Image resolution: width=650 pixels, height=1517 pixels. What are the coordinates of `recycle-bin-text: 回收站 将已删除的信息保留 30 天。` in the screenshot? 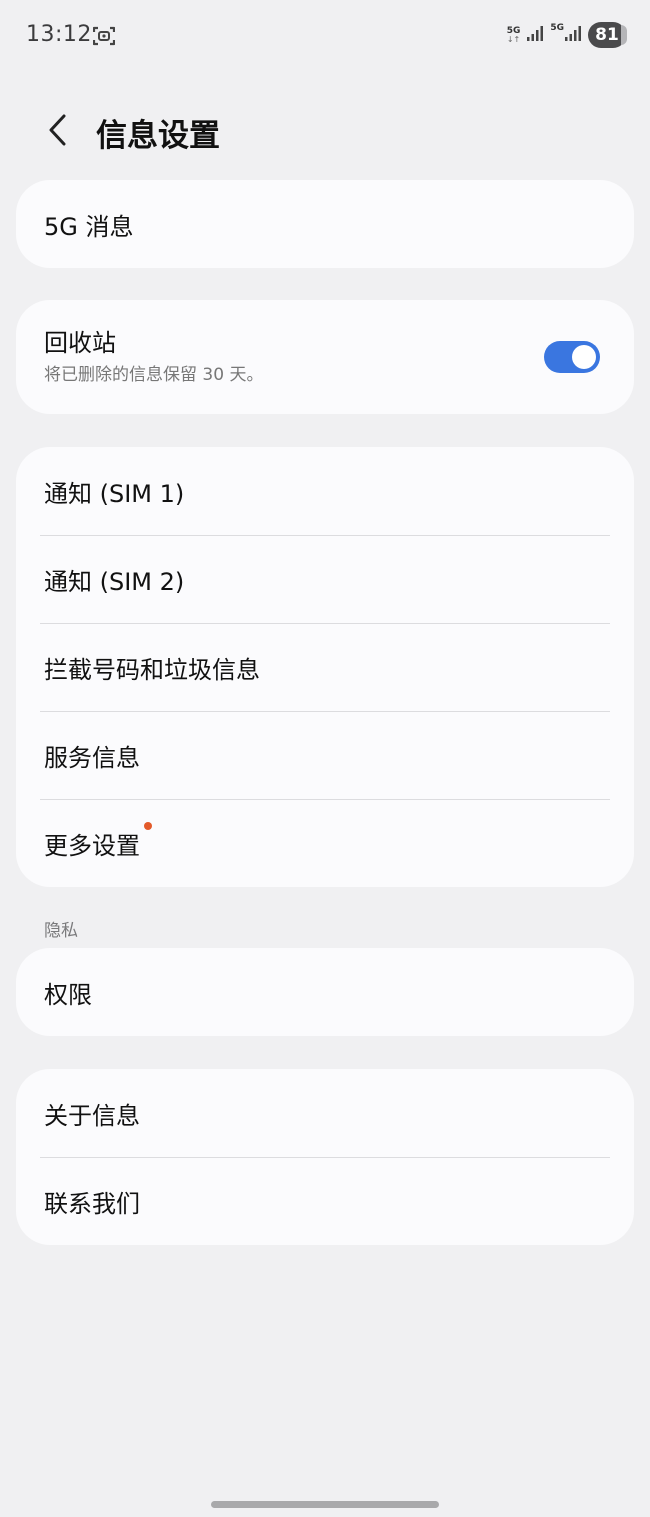 It's located at (153, 357).